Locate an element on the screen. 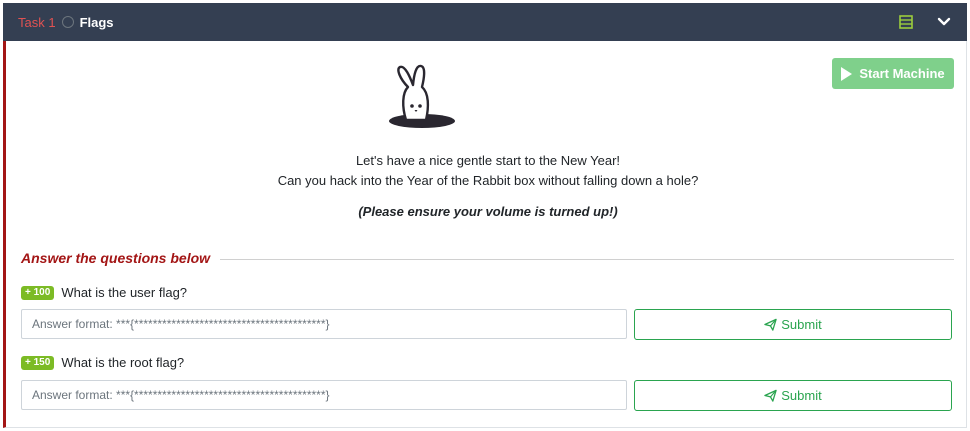 The image size is (970, 431). task-title: Flags is located at coordinates (96, 22).